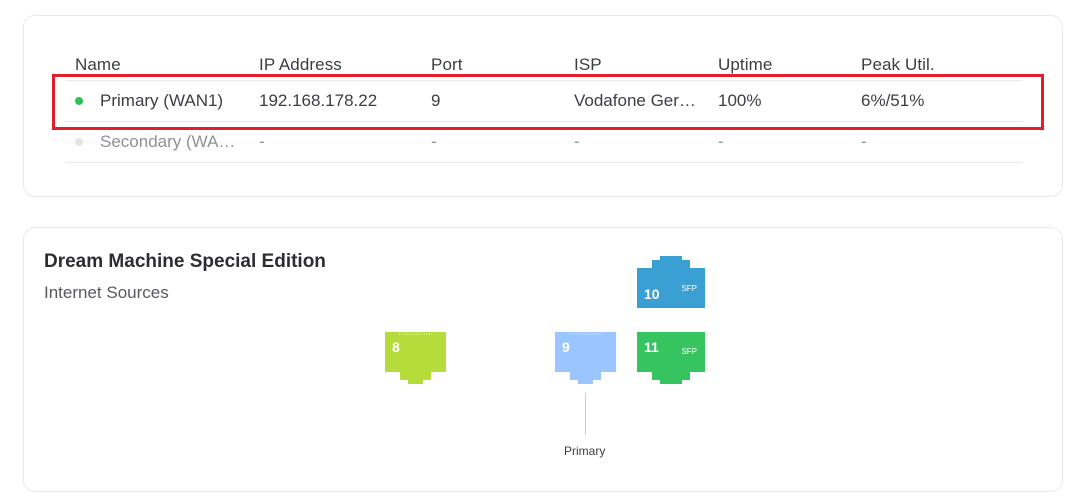  Describe the element at coordinates (185, 261) in the screenshot. I see `device-title: Dream Machine Special Edition` at that location.